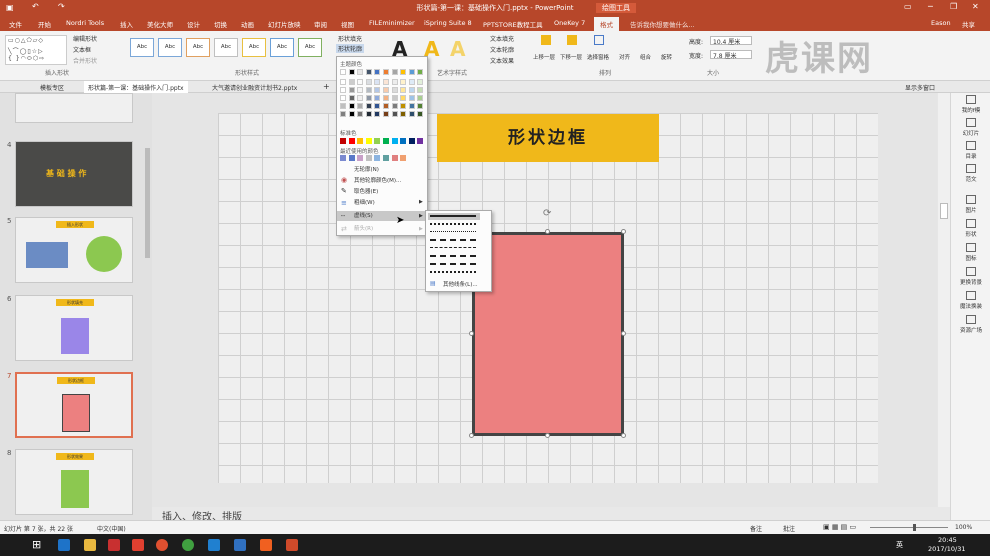  Describe the element at coordinates (188, 545) in the screenshot. I see `chrome-icon` at that location.